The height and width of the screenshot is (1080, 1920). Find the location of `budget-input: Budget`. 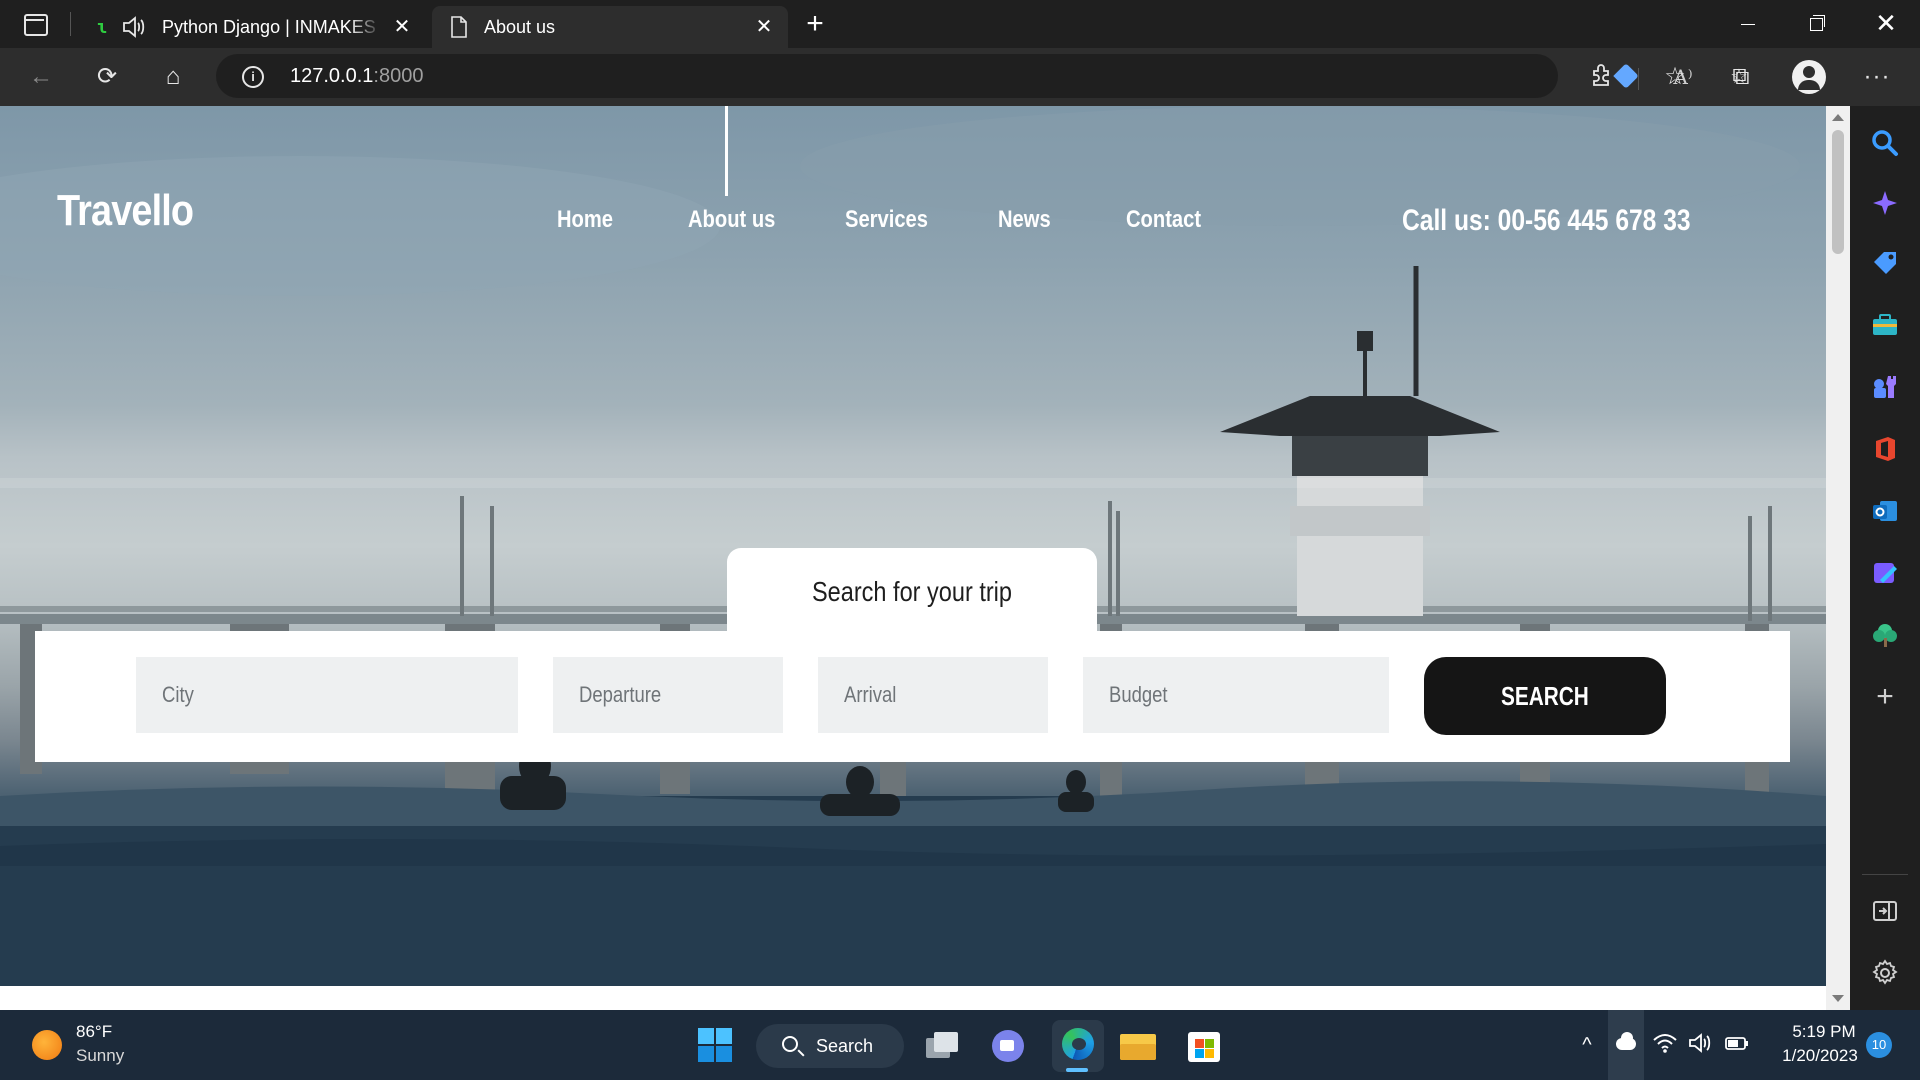

budget-input: Budget is located at coordinates (1236, 695).